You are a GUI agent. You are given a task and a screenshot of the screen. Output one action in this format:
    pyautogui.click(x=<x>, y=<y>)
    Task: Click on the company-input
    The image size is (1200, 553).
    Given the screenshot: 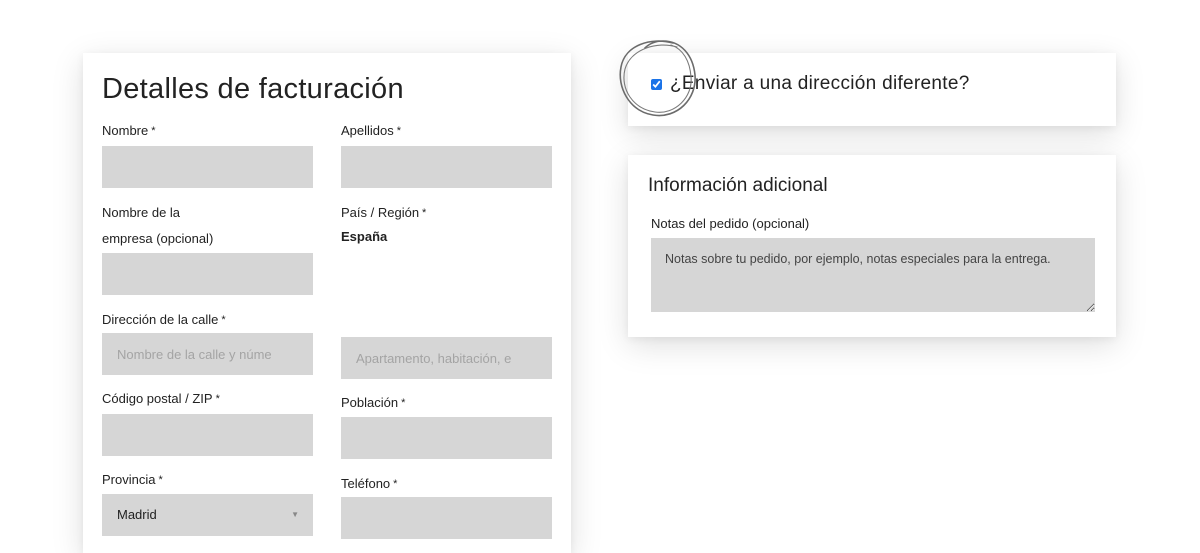 What is the action you would take?
    pyautogui.click(x=207, y=274)
    